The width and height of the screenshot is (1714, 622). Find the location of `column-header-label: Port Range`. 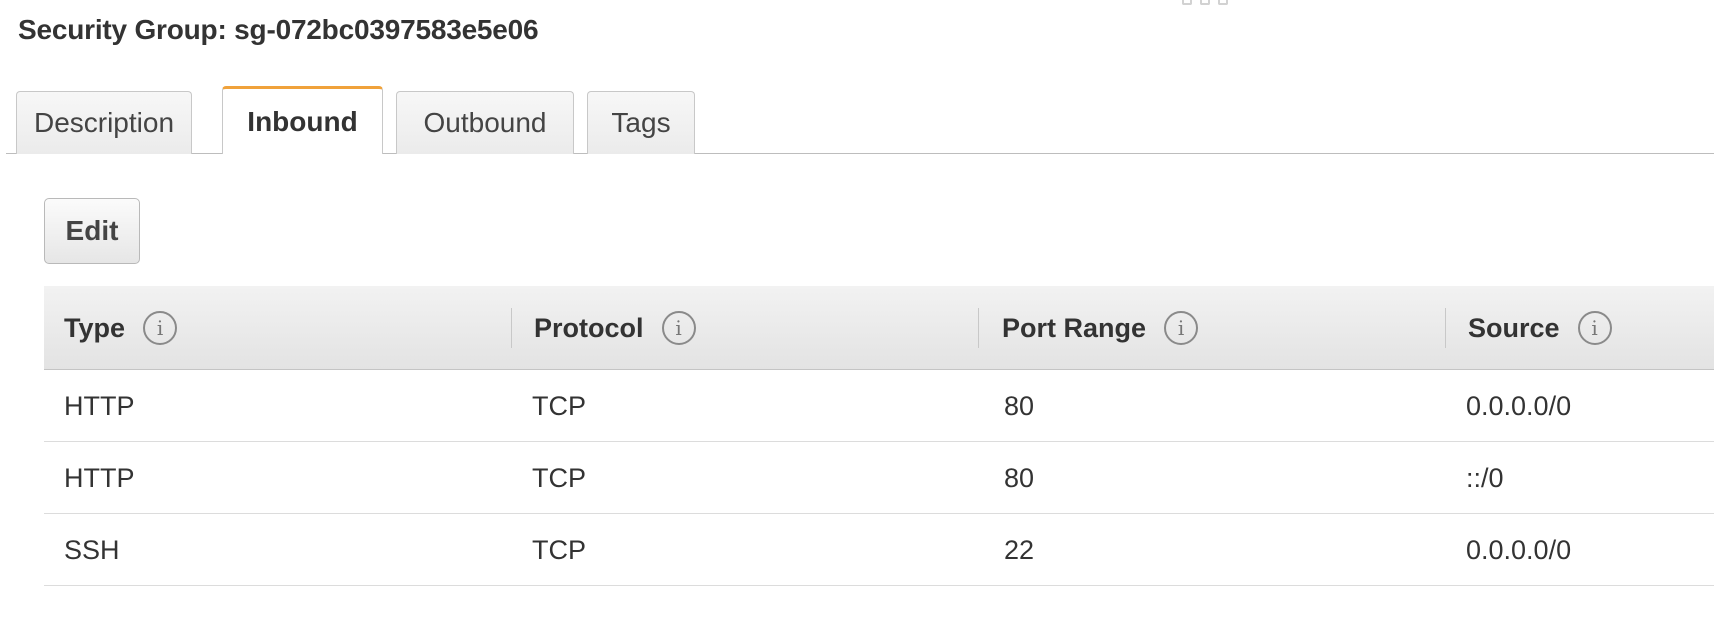

column-header-label: Port Range is located at coordinates (1074, 327).